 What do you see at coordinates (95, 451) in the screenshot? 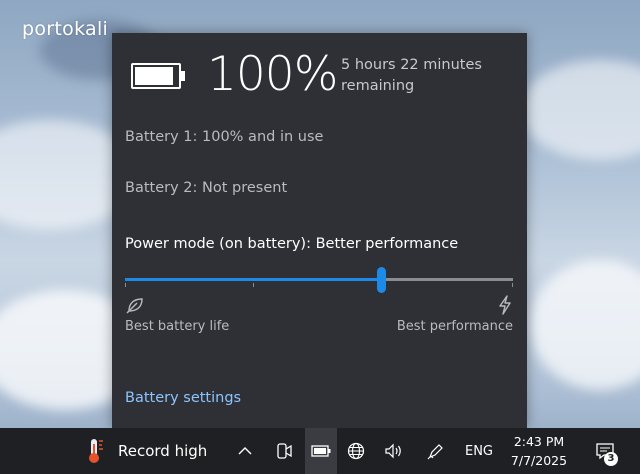
I see `thermometer-icon` at bounding box center [95, 451].